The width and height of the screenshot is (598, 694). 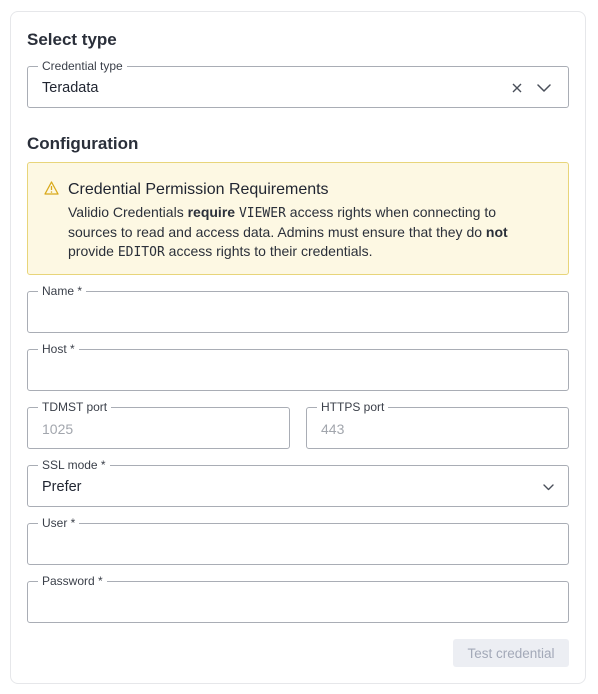 I want to click on ssl-mode-select: SSL mode * Prefer, so click(x=298, y=482).